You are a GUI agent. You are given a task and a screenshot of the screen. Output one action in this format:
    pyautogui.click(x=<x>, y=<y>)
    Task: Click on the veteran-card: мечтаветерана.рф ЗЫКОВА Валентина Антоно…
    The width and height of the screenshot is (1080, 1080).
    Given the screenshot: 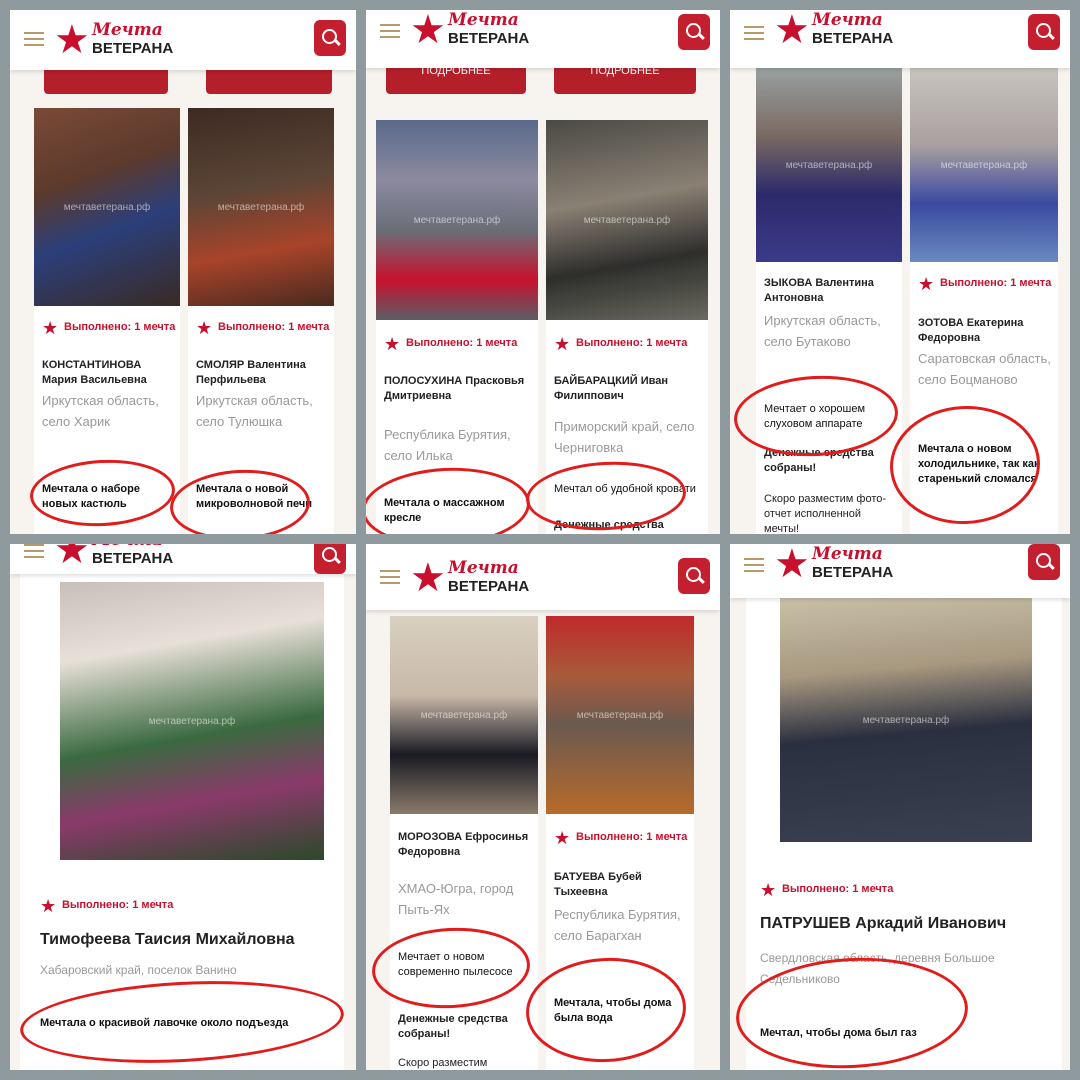 What is the action you would take?
    pyautogui.click(x=829, y=301)
    